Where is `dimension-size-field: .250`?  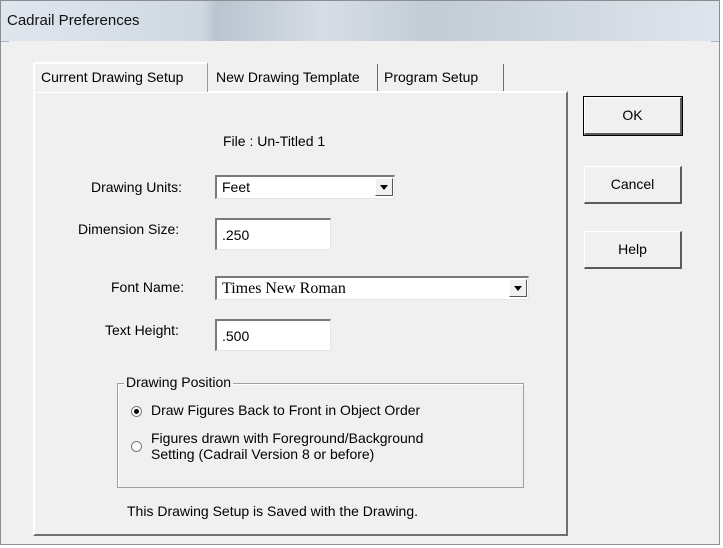
dimension-size-field: .250 is located at coordinates (273, 234).